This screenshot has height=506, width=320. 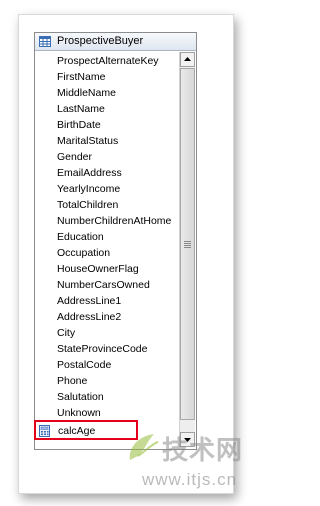 I want to click on table-title: ProspectiveBuyer, so click(x=100, y=41).